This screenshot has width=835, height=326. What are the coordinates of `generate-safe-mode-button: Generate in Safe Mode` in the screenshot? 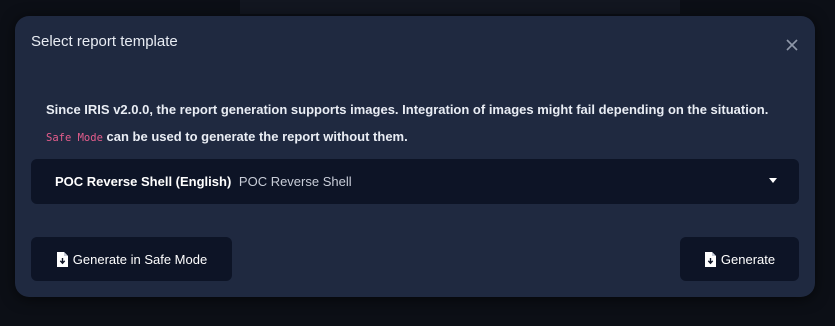 It's located at (131, 259).